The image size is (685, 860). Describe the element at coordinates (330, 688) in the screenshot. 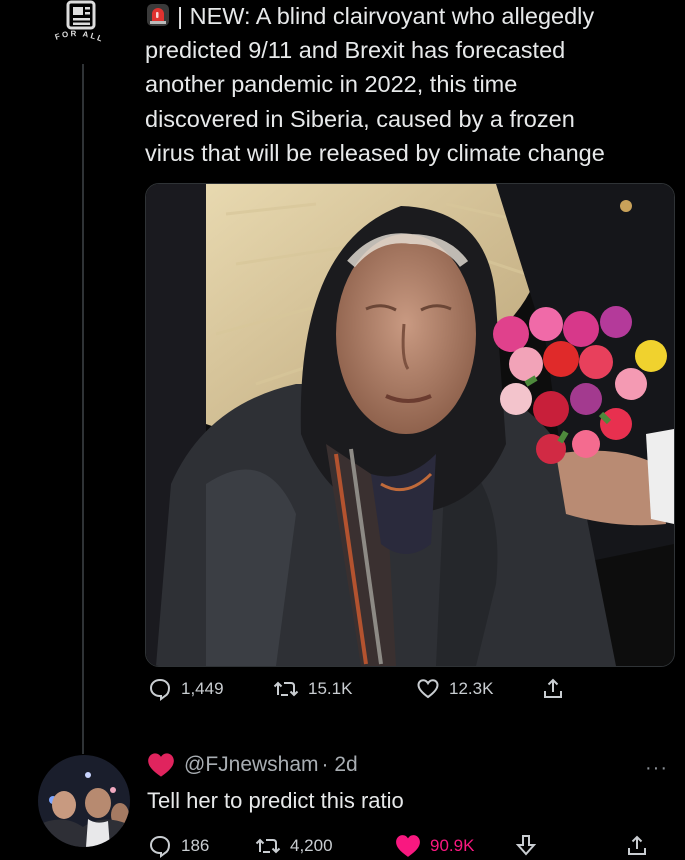

I see `retweet-count: 15.1K` at that location.